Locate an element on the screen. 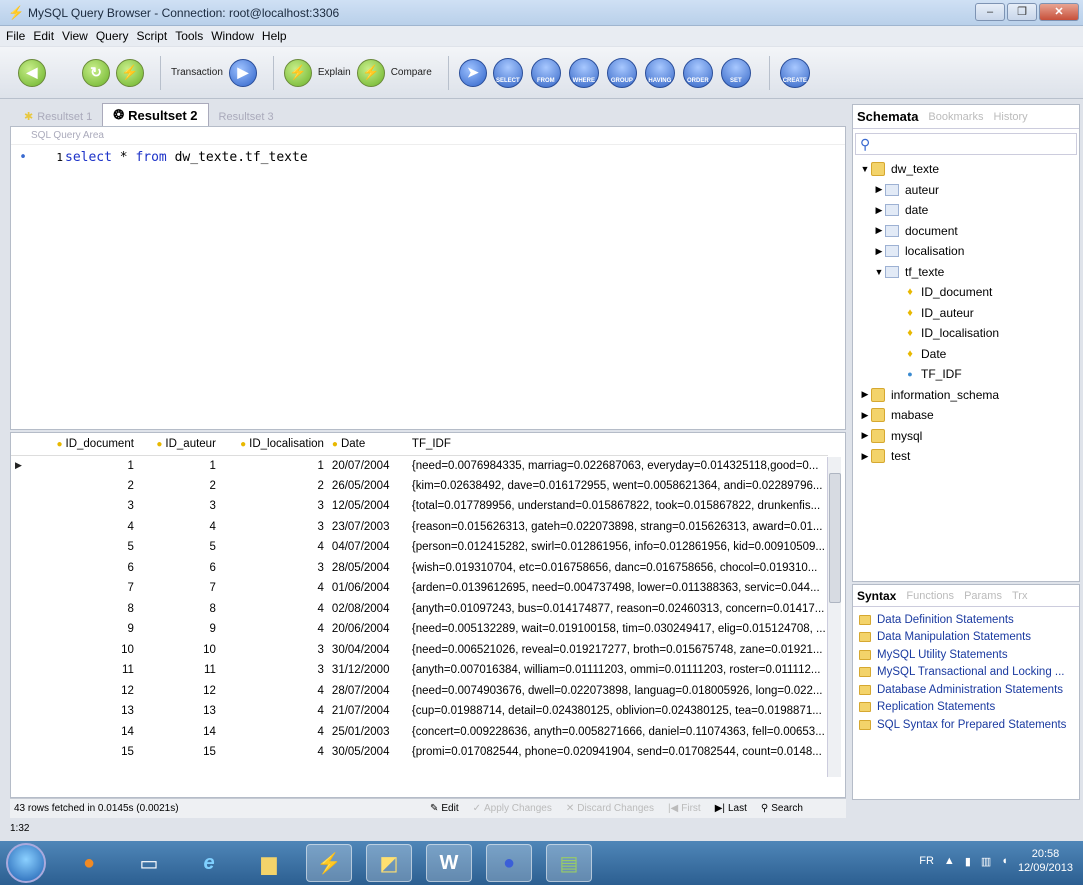 This screenshot has width=1083, height=885. expand-arrow-icon: ▼ is located at coordinates (865, 169).